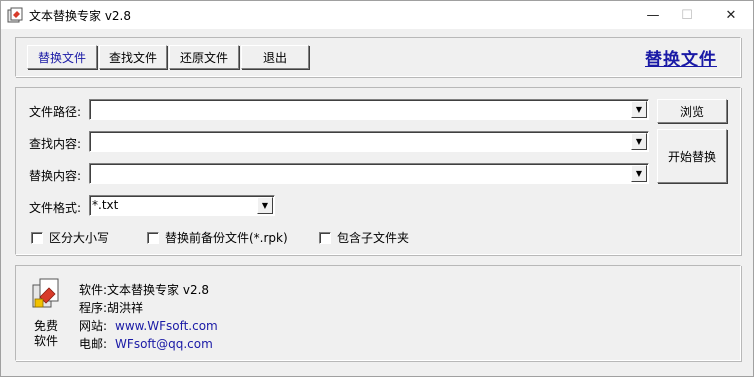  I want to click on minimize-icon: —, so click(653, 15).